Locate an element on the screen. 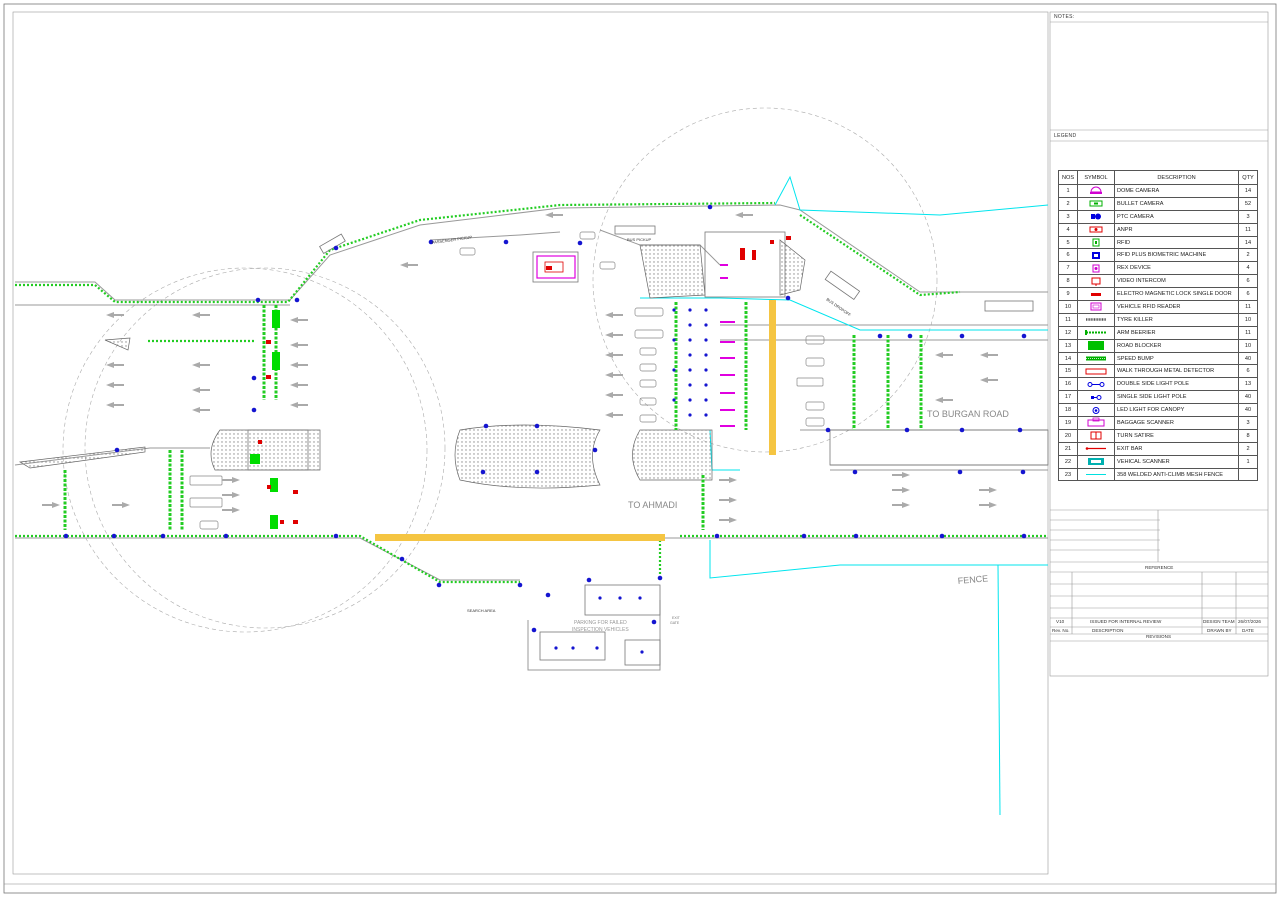 The width and height of the screenshot is (1280, 897). legend-item-quantity is located at coordinates (1248, 474).